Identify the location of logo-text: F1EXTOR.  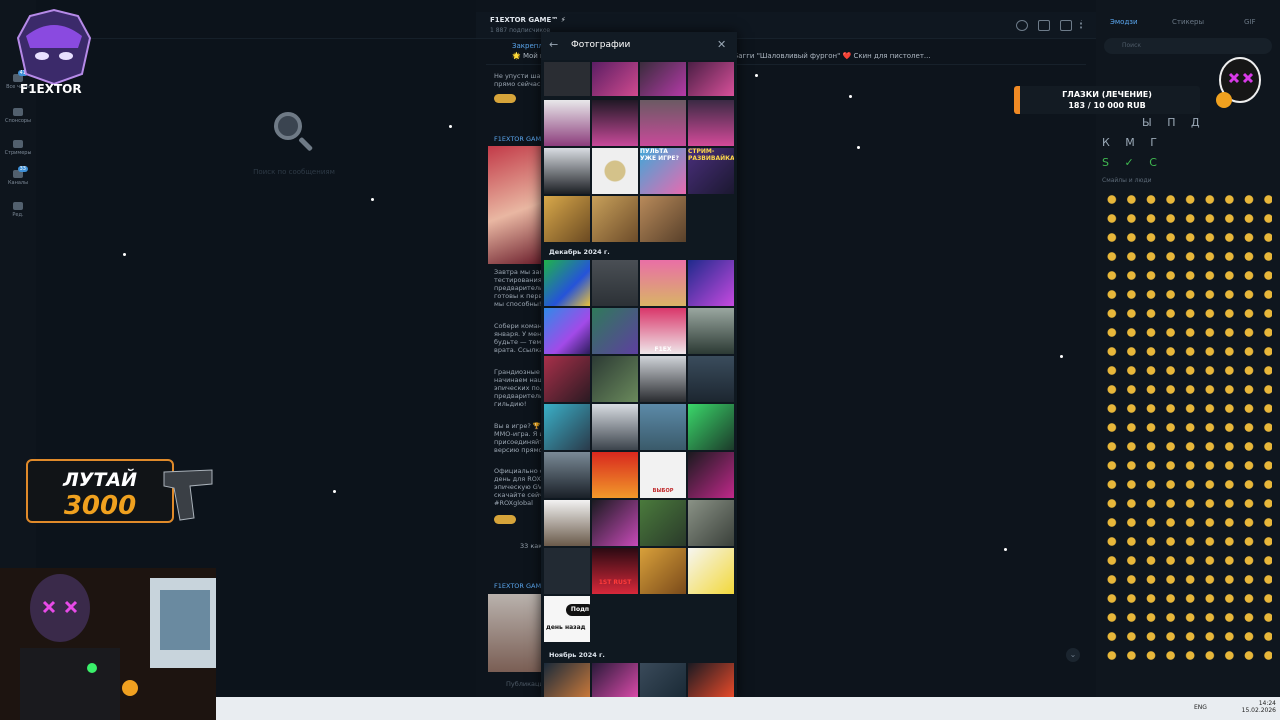
(51, 89).